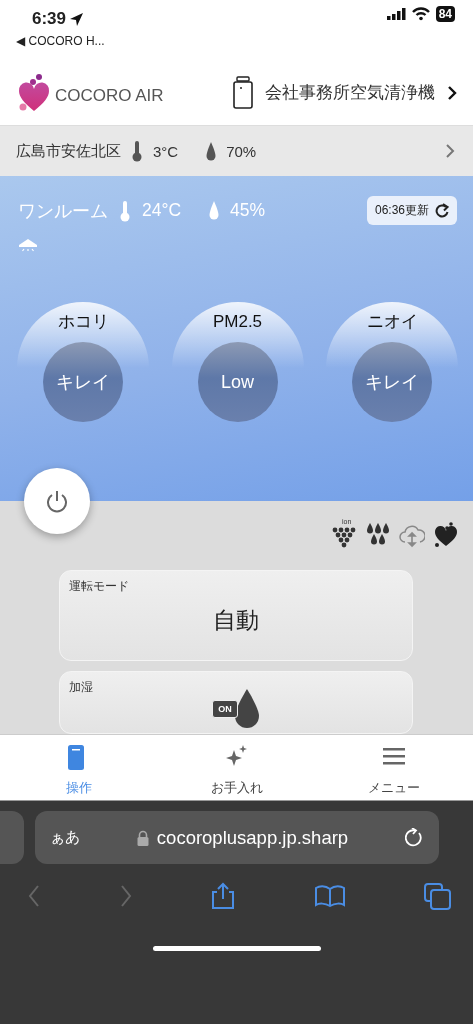 The image size is (473, 1024). What do you see at coordinates (166, 151) in the screenshot?
I see `outdoor-temperature: 3°C` at bounding box center [166, 151].